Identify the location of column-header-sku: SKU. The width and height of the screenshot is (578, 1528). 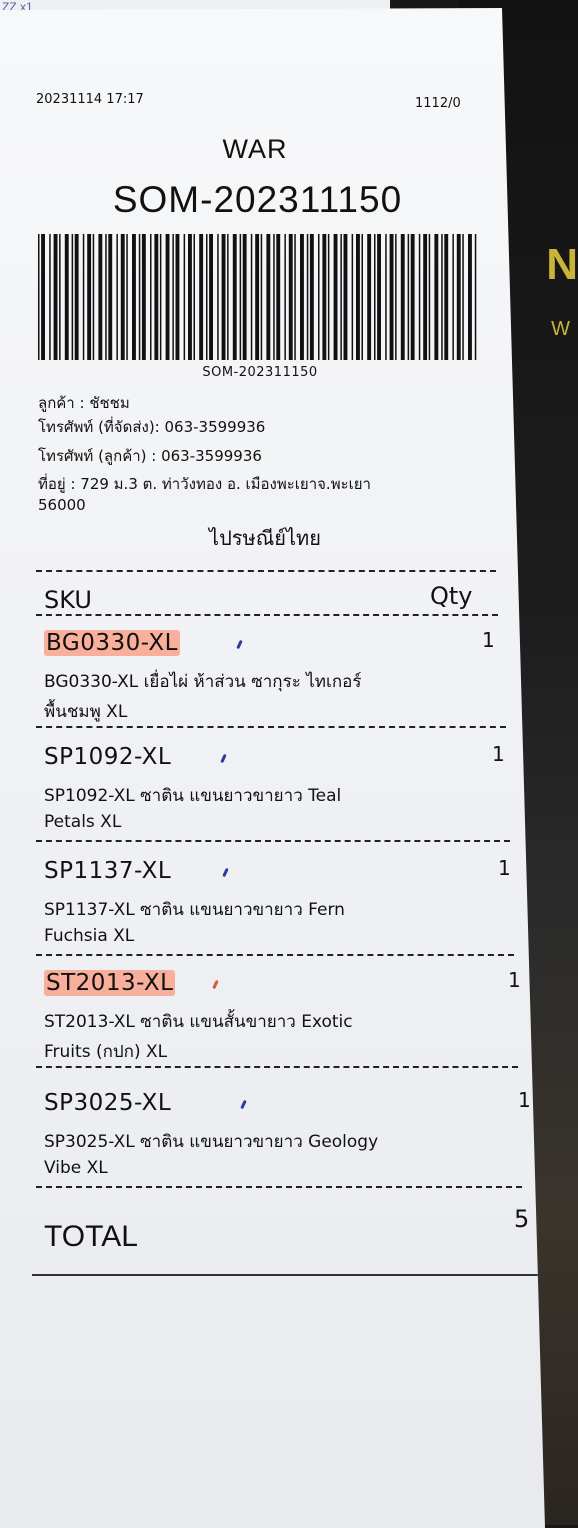
(68, 600).